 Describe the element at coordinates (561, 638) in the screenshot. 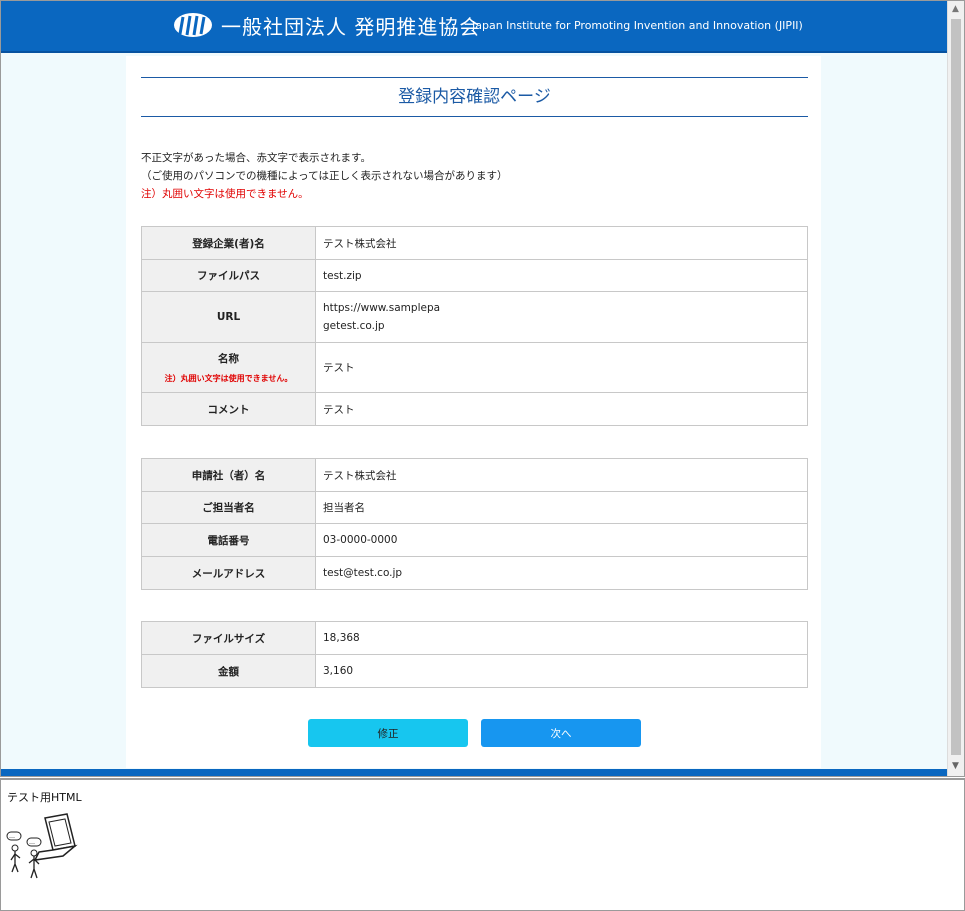

I see `filesize-value: 18,368` at that location.